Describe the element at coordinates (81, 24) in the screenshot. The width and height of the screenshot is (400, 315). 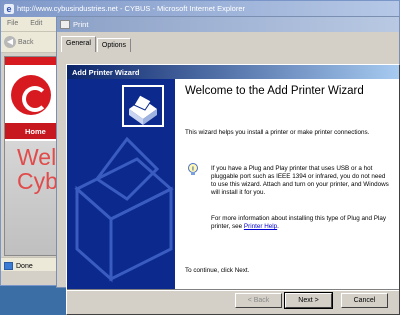
I see `print-title-text: Print` at that location.